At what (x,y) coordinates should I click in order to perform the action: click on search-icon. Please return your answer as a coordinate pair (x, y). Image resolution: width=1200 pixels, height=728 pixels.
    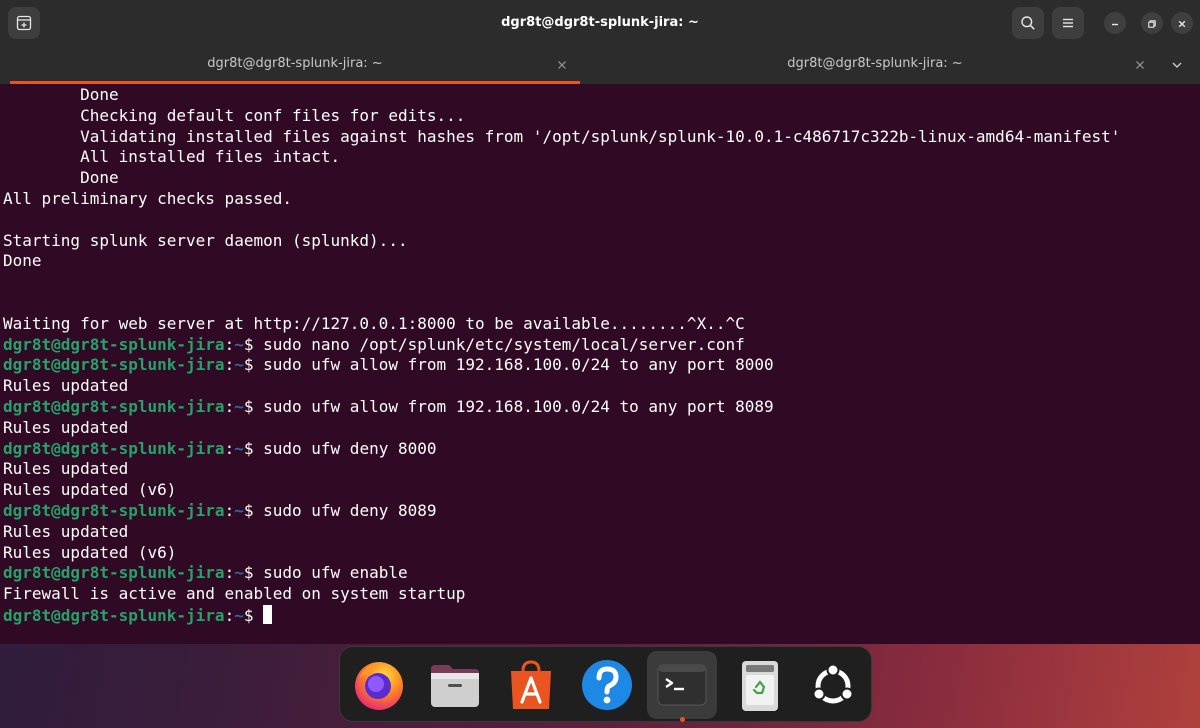
    Looking at the image, I should click on (1028, 23).